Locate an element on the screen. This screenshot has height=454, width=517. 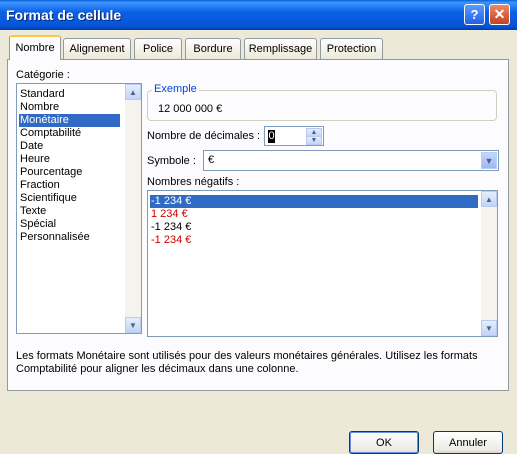
category-item: Texte is located at coordinates (69, 211).